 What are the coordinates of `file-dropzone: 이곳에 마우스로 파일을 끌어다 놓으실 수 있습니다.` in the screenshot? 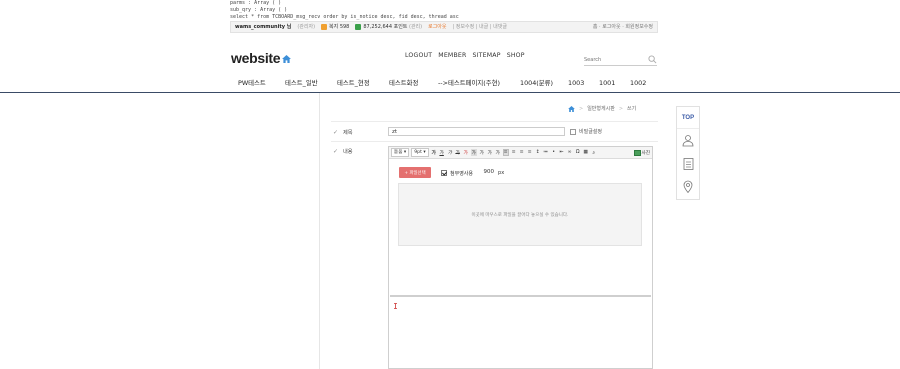 It's located at (520, 214).